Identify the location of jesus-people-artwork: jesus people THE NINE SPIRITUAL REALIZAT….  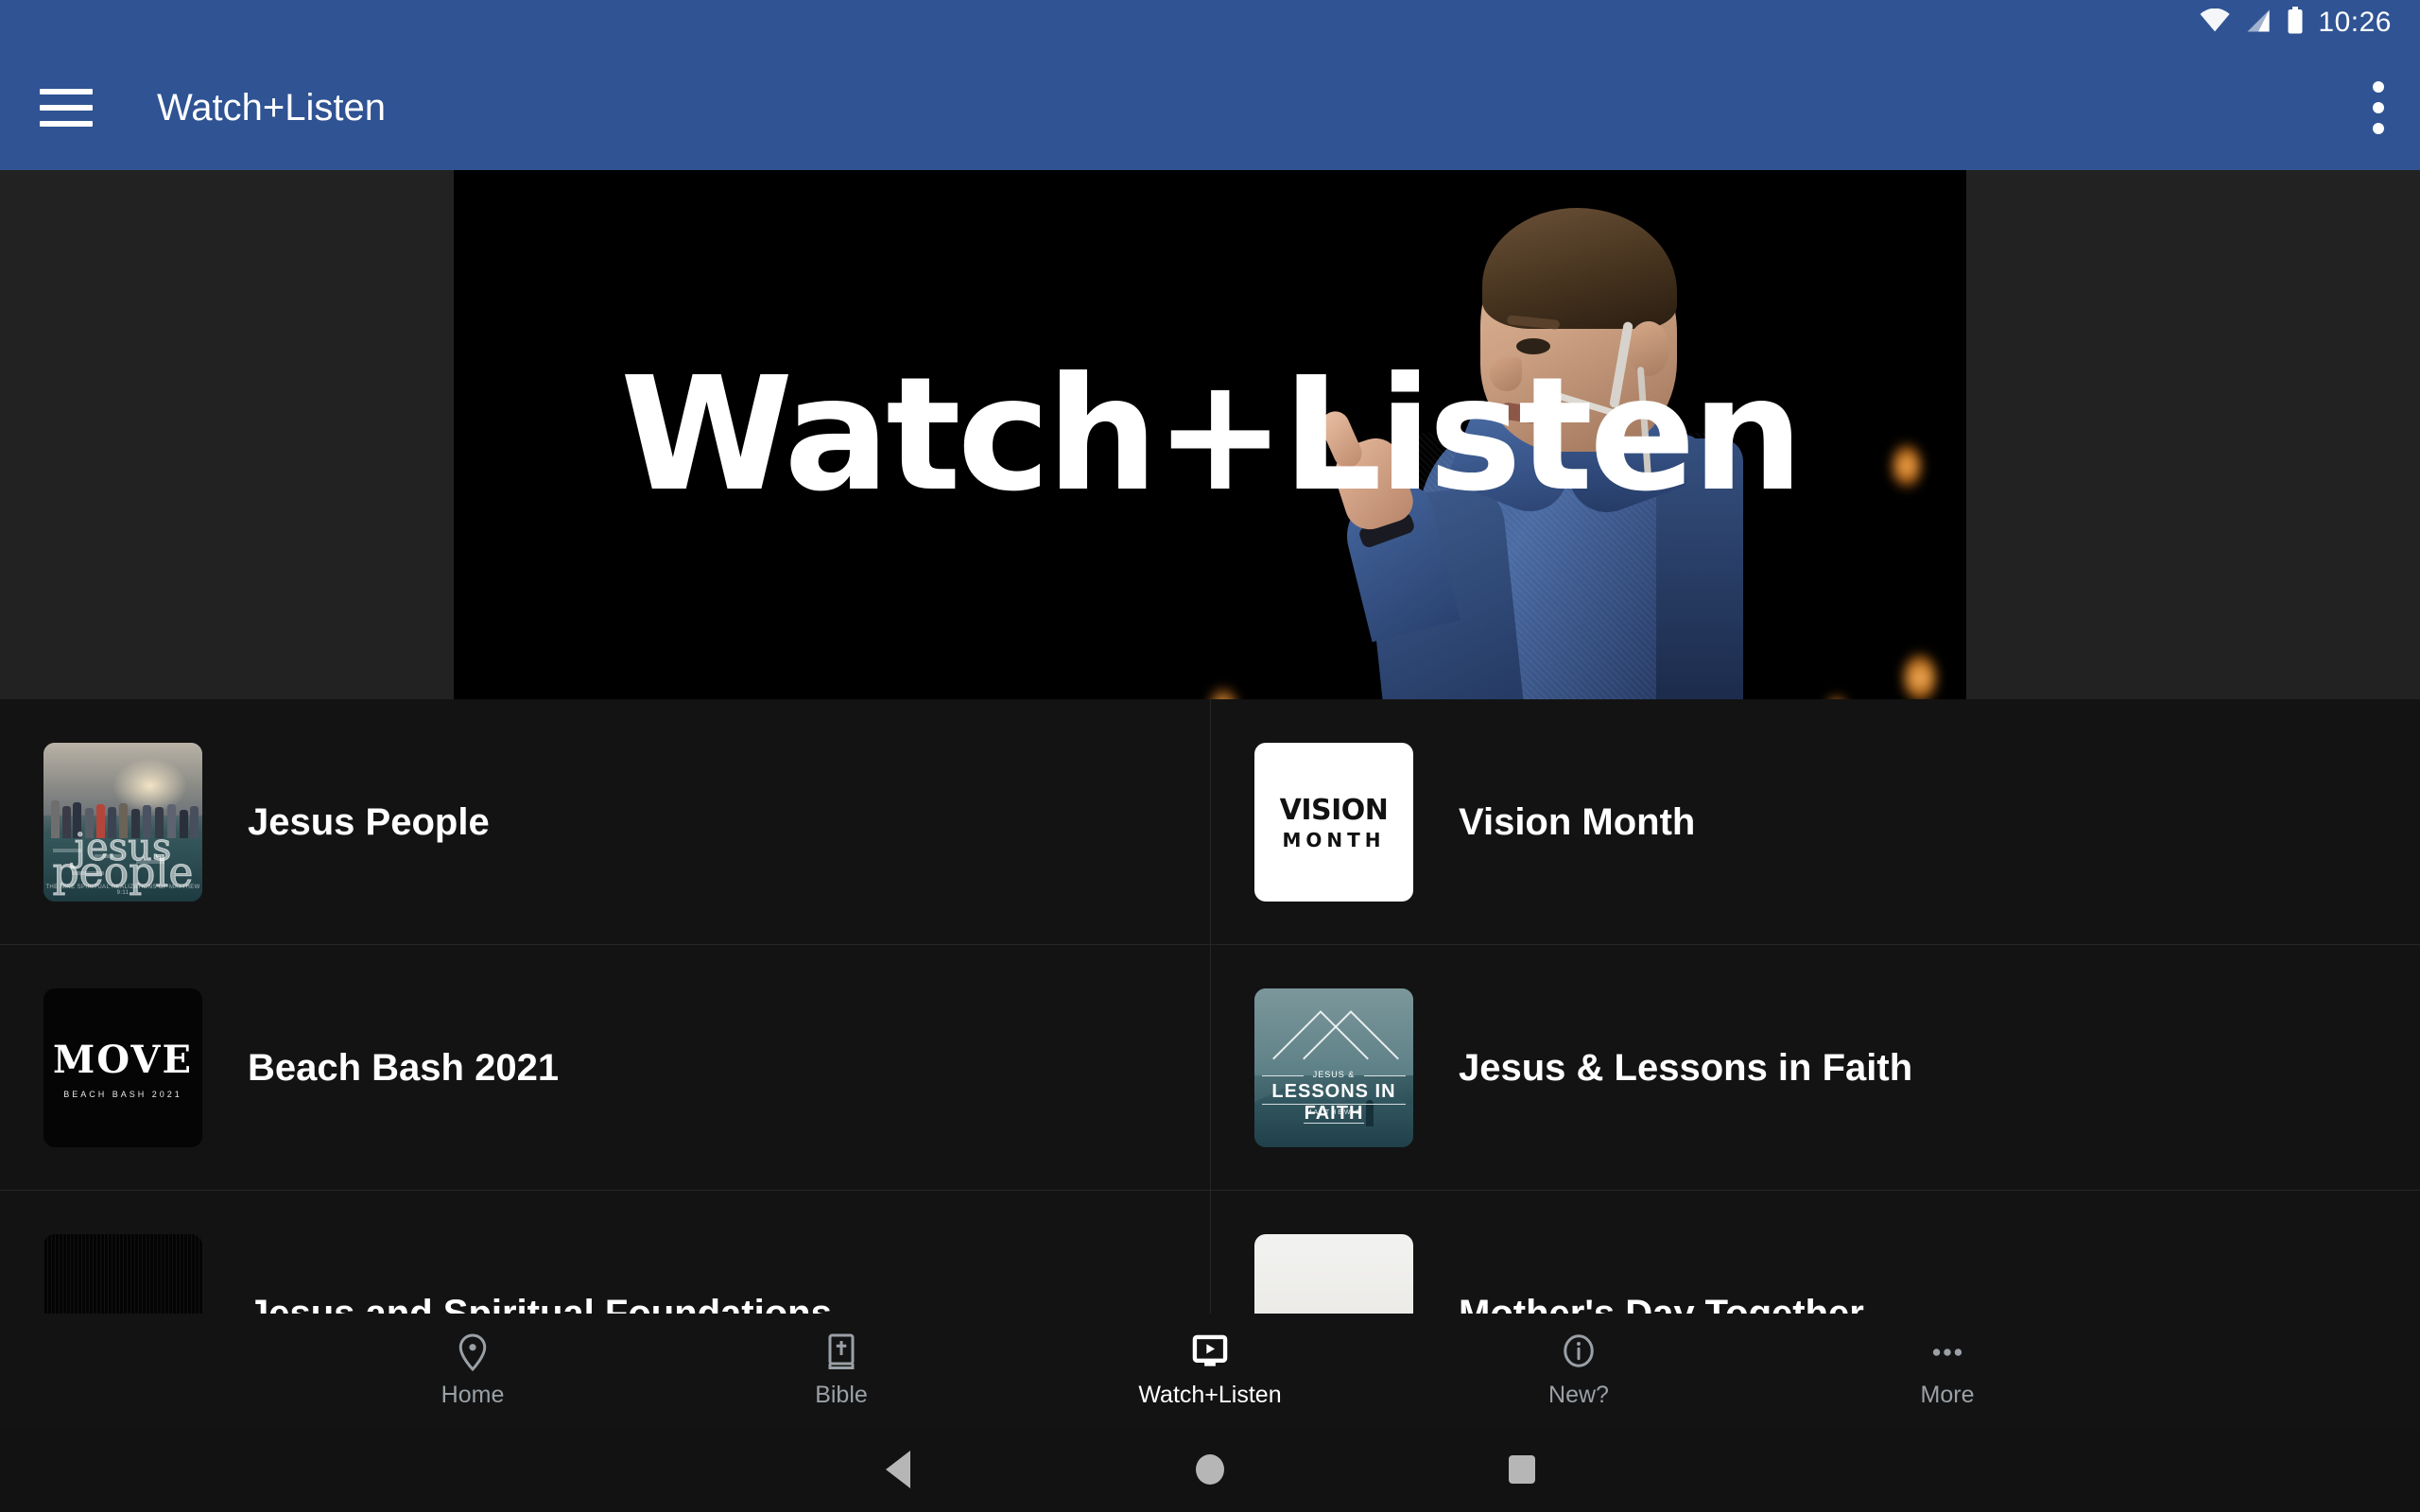
(123, 822).